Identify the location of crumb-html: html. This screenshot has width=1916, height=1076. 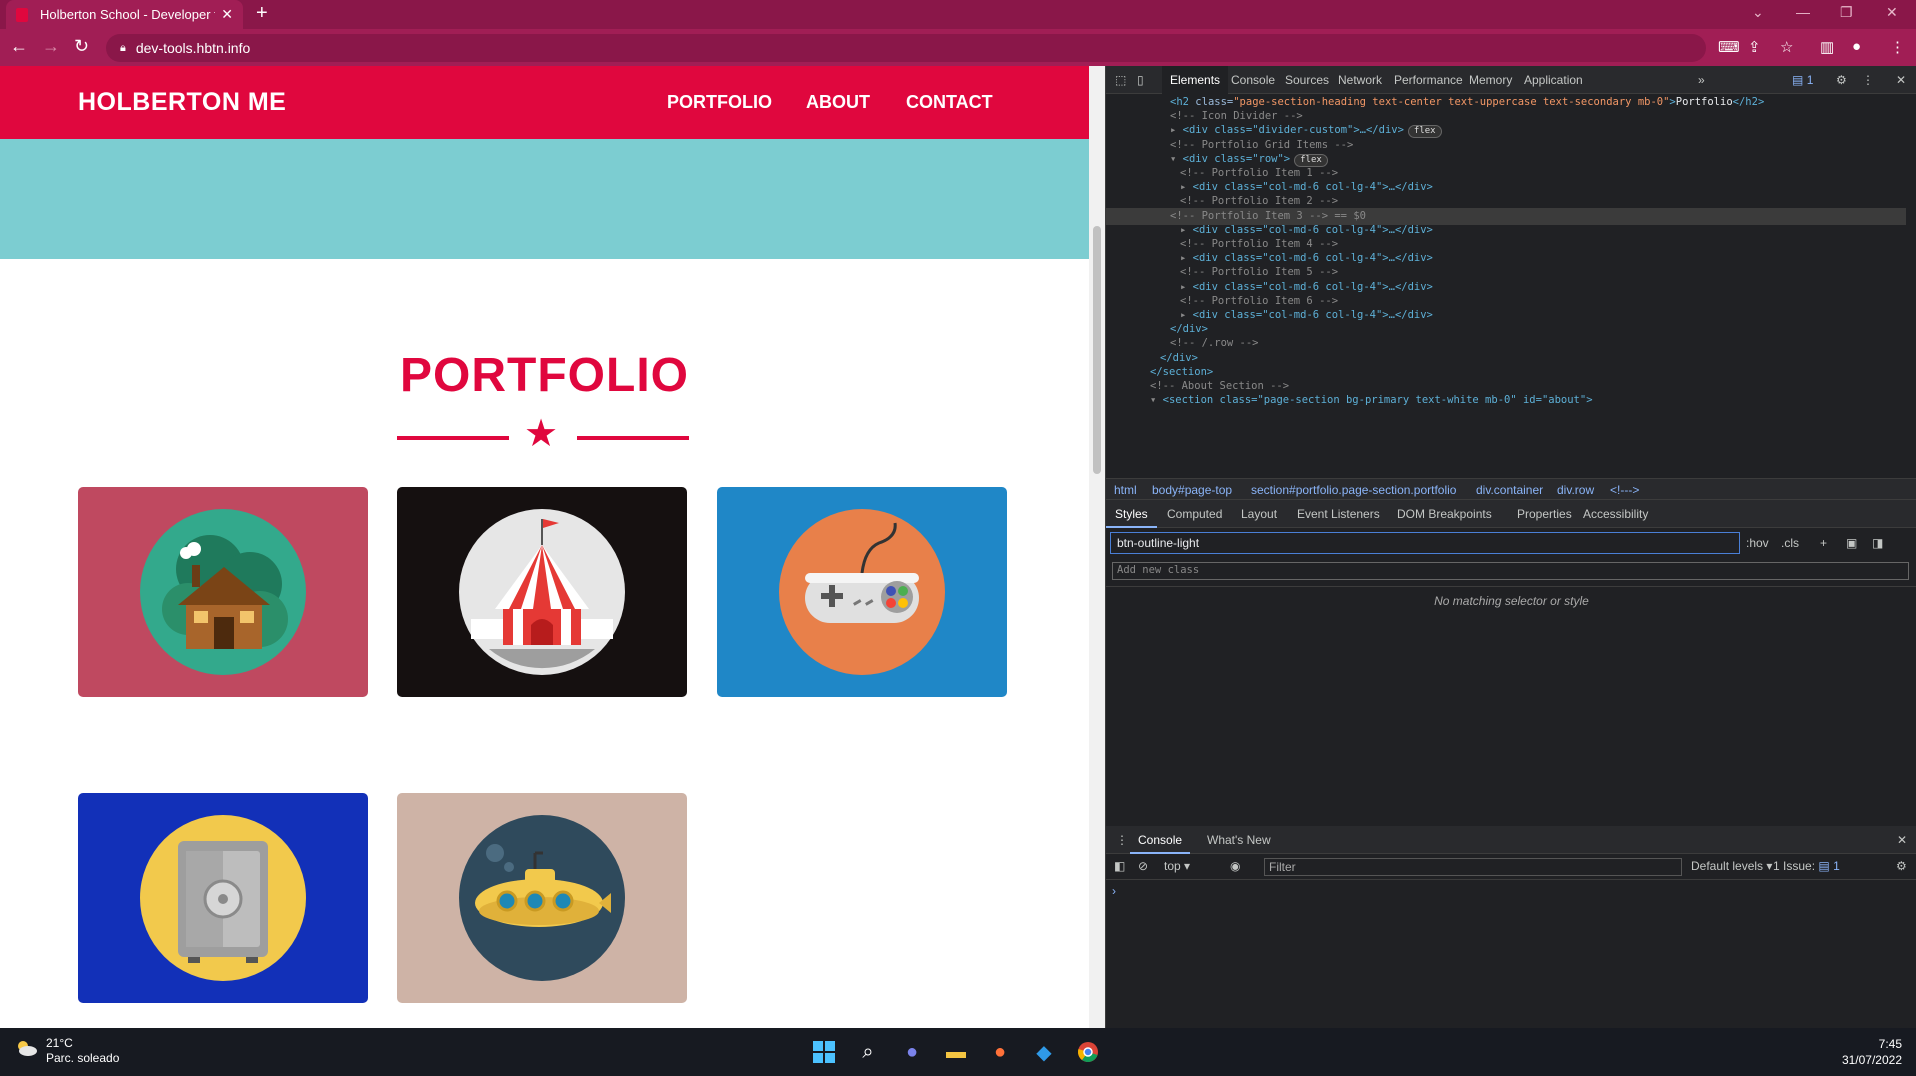
(1125, 490).